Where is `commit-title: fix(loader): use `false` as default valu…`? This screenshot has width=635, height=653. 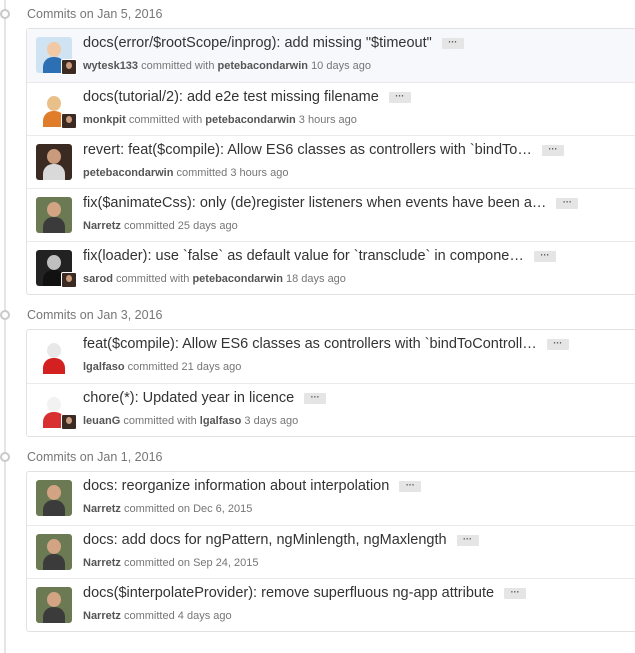
commit-title: fix(loader): use `false` as default valu… is located at coordinates (343, 256).